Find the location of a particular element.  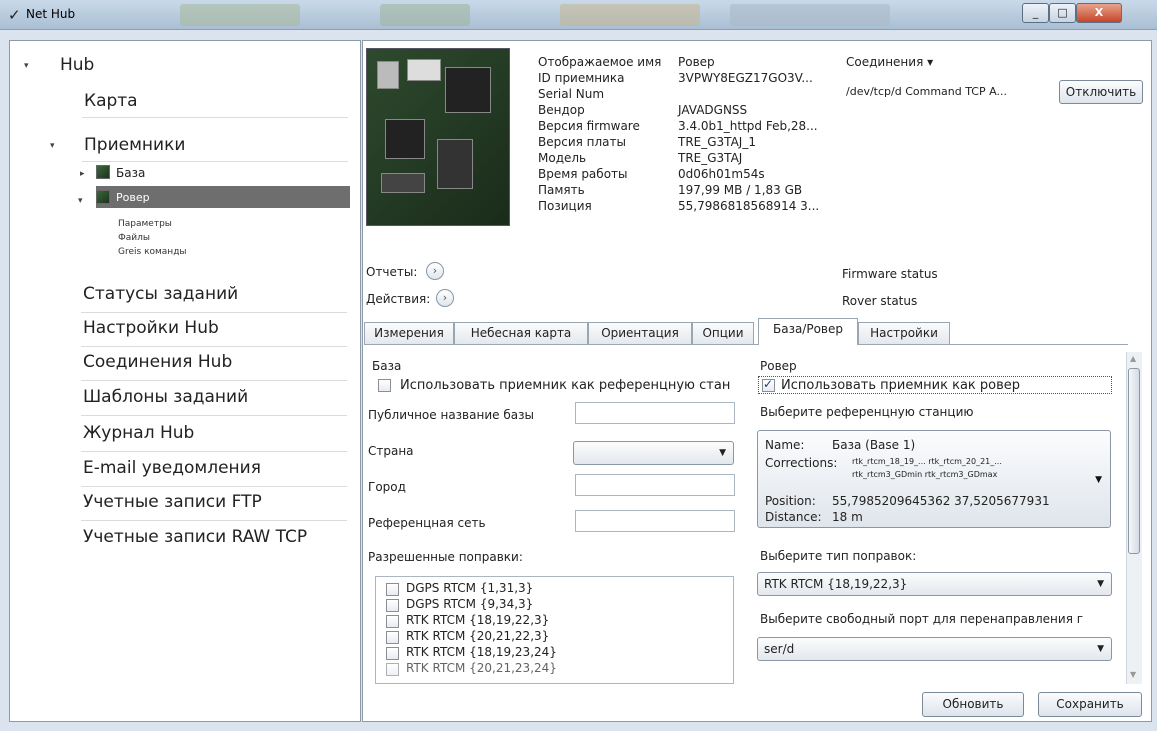

tab-orientation: Ориентация is located at coordinates (640, 333).